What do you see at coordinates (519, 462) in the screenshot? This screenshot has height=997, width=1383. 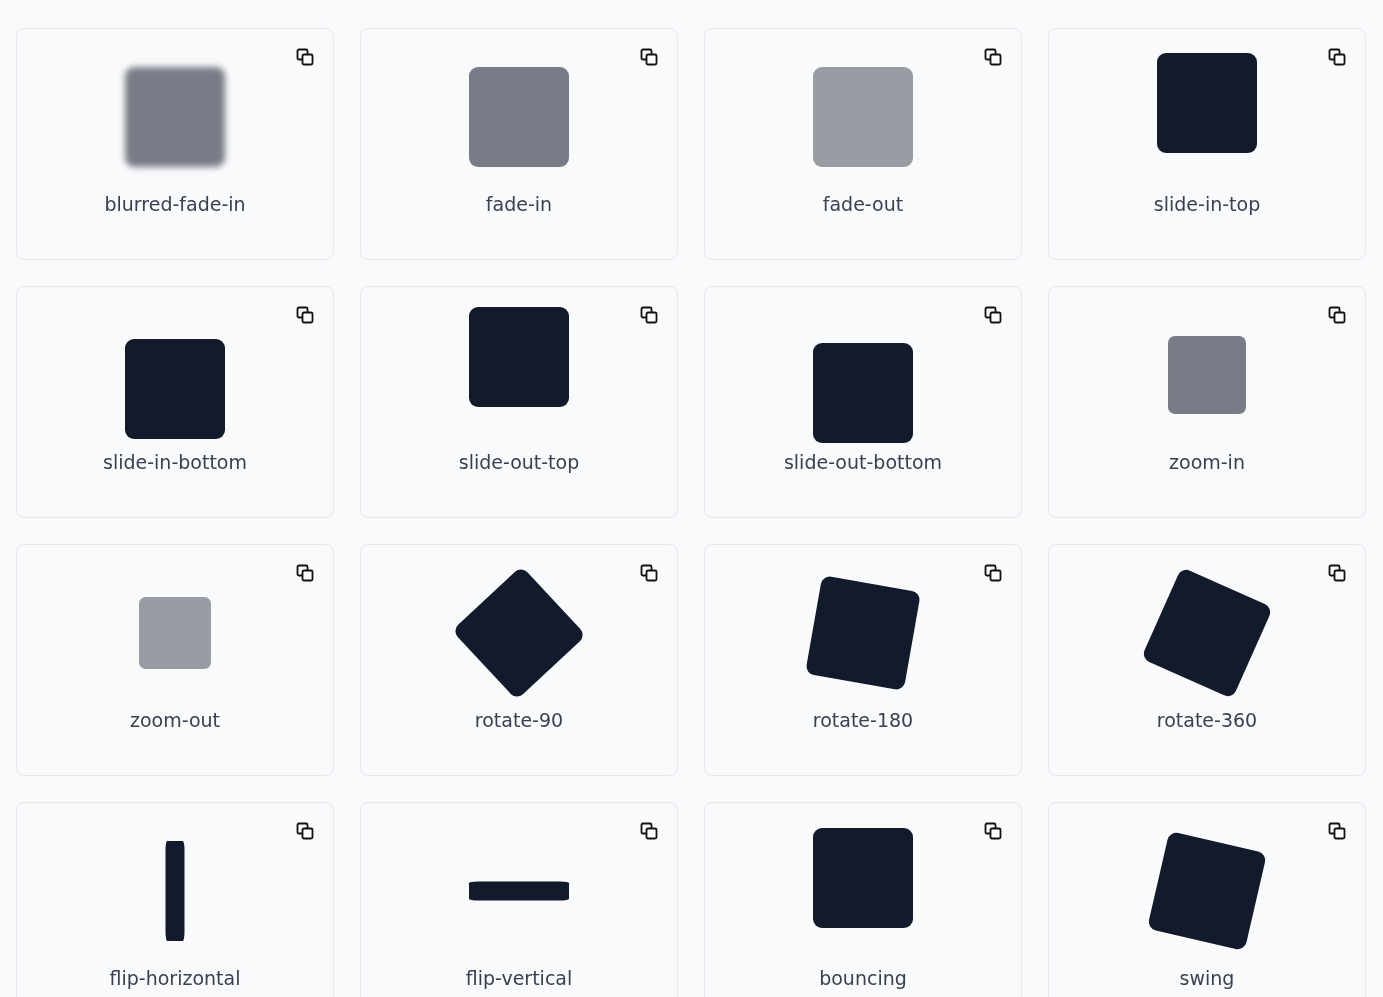 I see `animation-name: slide-out-top` at bounding box center [519, 462].